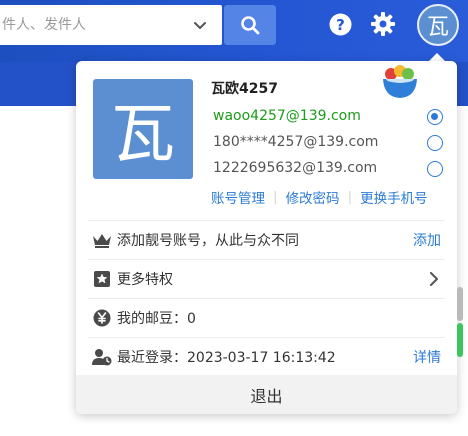  What do you see at coordinates (226, 358) in the screenshot?
I see `last-login-text: 最近登录：2023-03-17 16:13:42` at bounding box center [226, 358].